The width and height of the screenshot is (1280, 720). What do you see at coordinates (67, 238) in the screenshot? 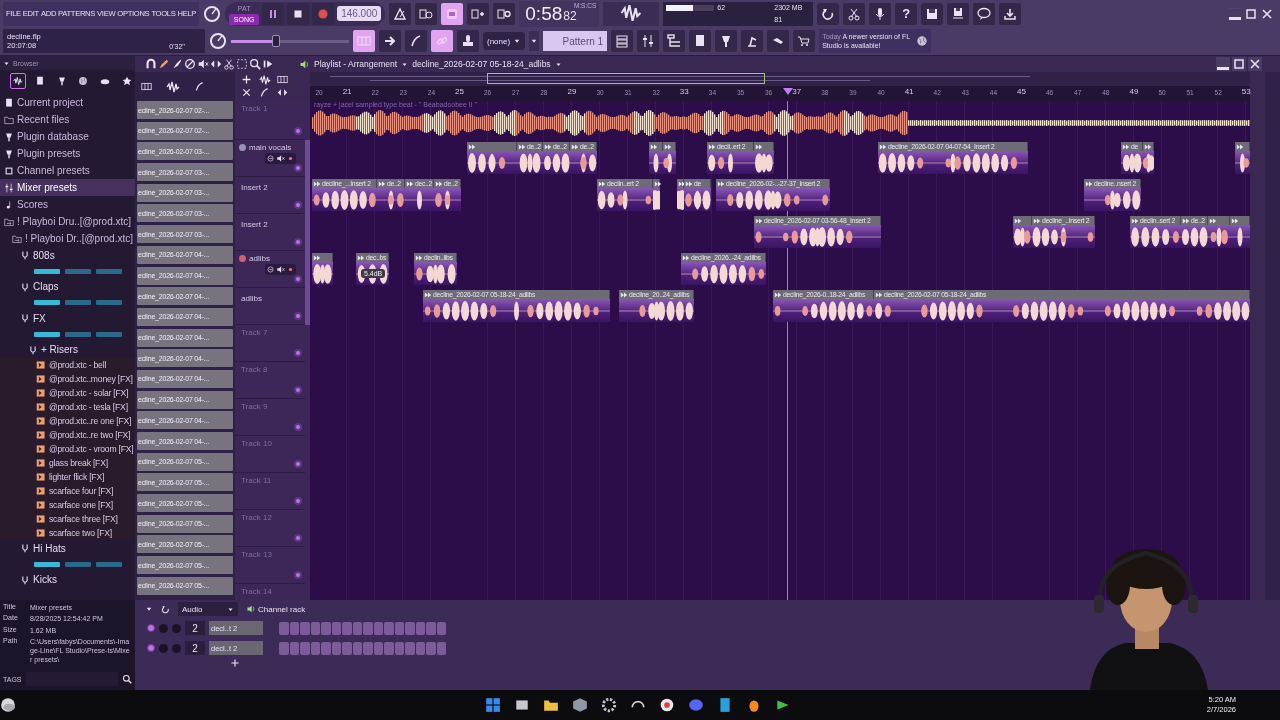
I see `browser-item: ! Playboi Dr..[@prod.xtc]` at bounding box center [67, 238].